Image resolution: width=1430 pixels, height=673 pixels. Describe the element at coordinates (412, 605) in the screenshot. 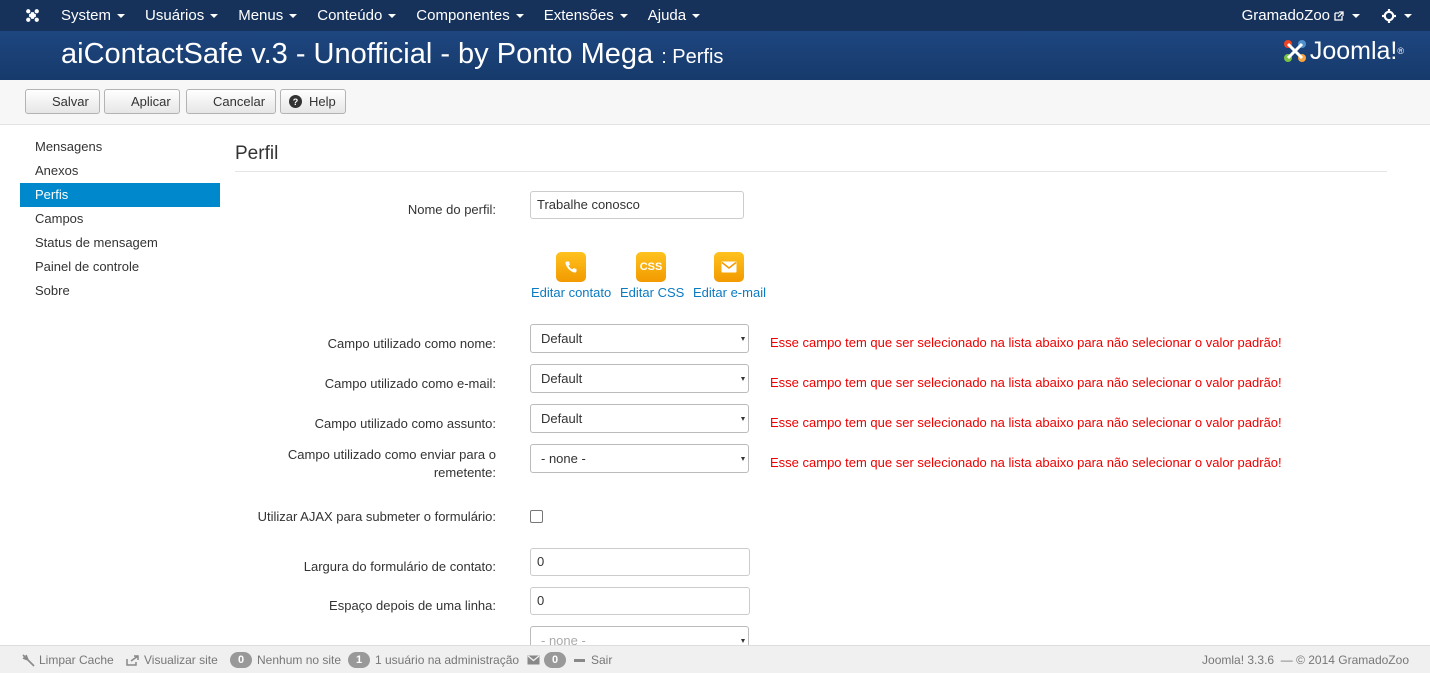

I see `line-spacing-label: Espaço depois de uma linha:` at that location.